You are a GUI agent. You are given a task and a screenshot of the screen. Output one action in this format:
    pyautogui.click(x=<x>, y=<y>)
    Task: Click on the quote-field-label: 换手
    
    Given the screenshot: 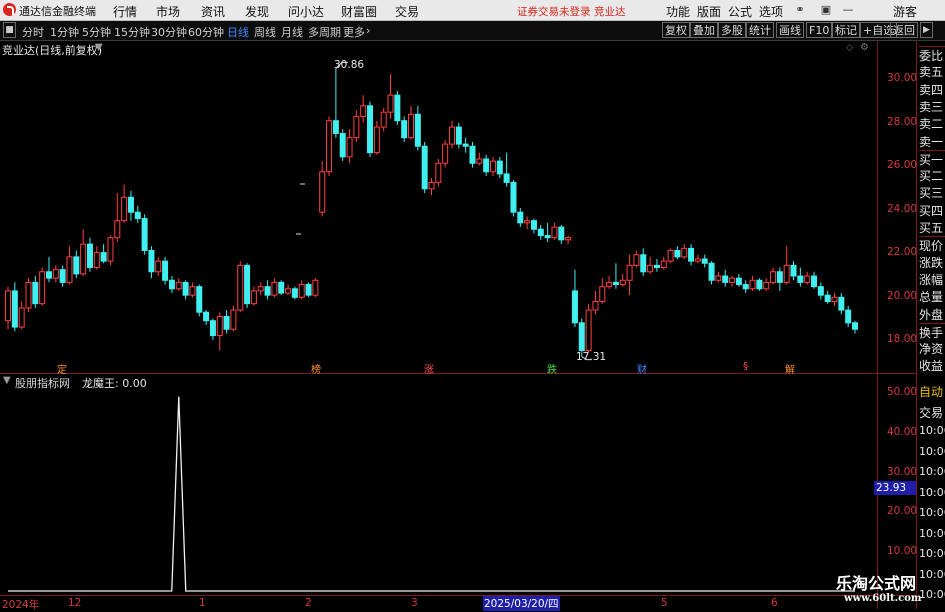 What is the action you would take?
    pyautogui.click(x=932, y=331)
    